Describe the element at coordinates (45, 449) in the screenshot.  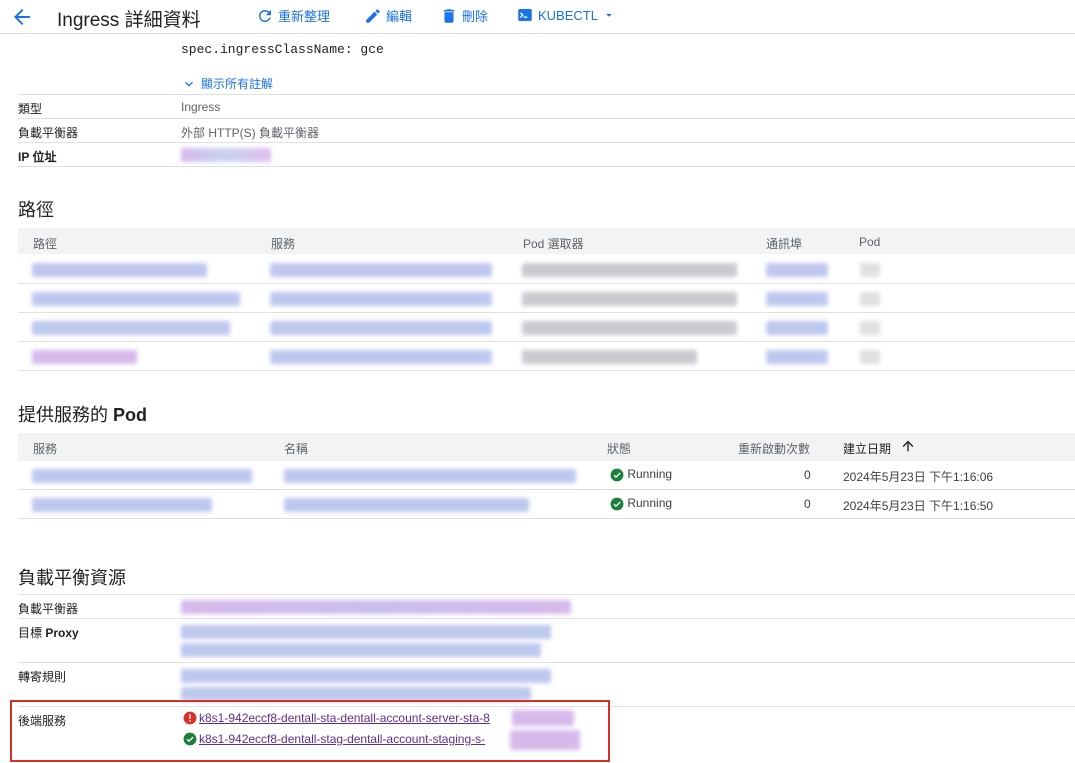
I see `pods-col-service: 服務` at that location.